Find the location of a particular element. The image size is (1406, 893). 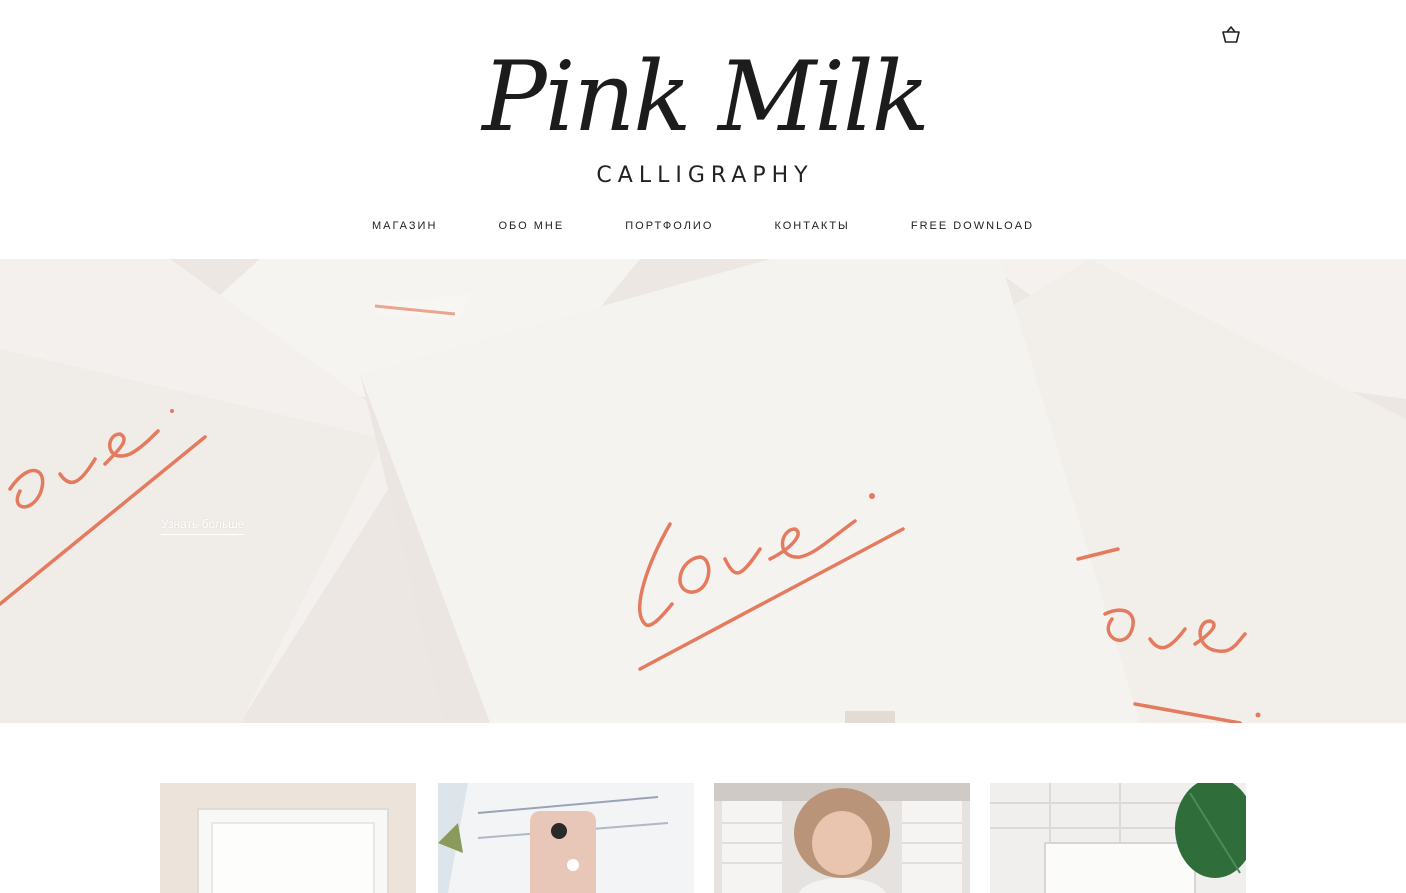

learn-more-link: Узнать больше is located at coordinates (203, 526).